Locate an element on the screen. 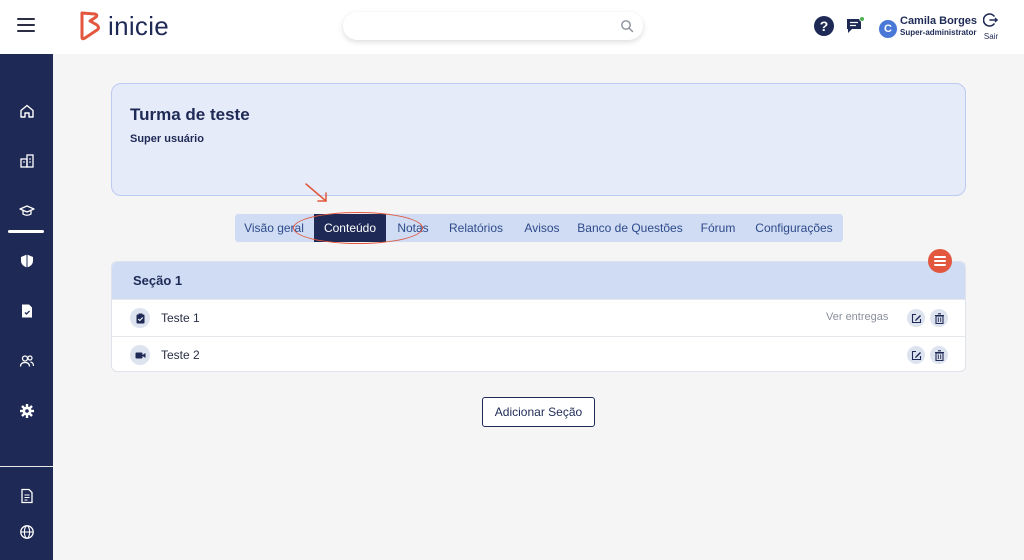 This screenshot has width=1024, height=560. avatar: C is located at coordinates (888, 29).